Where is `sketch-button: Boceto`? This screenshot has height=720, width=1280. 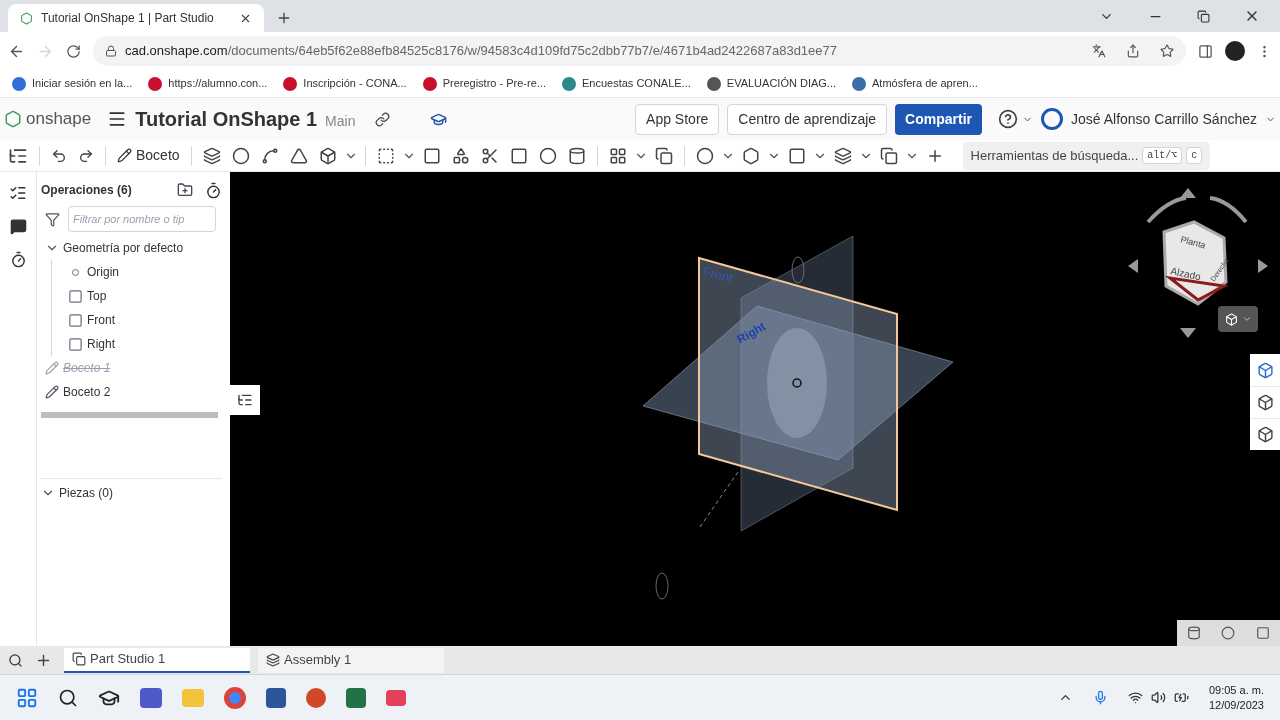 sketch-button: Boceto is located at coordinates (148, 155).